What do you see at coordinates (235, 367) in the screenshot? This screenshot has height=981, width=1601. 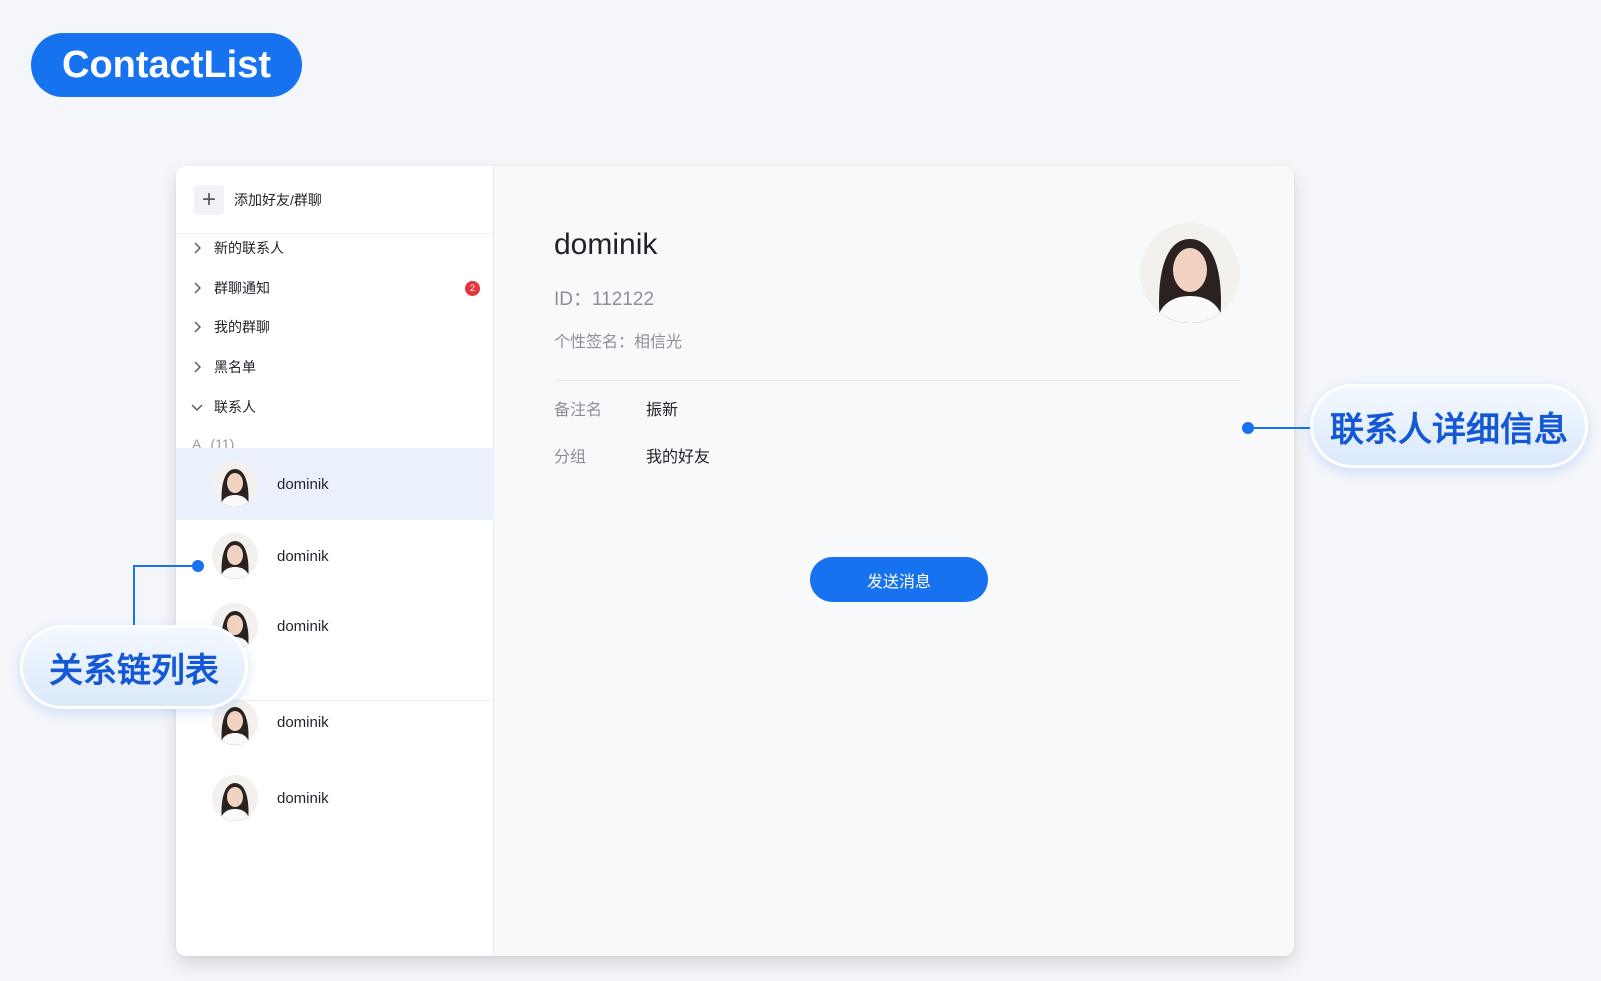 I see `menu-item-label: 黑名单` at bounding box center [235, 367].